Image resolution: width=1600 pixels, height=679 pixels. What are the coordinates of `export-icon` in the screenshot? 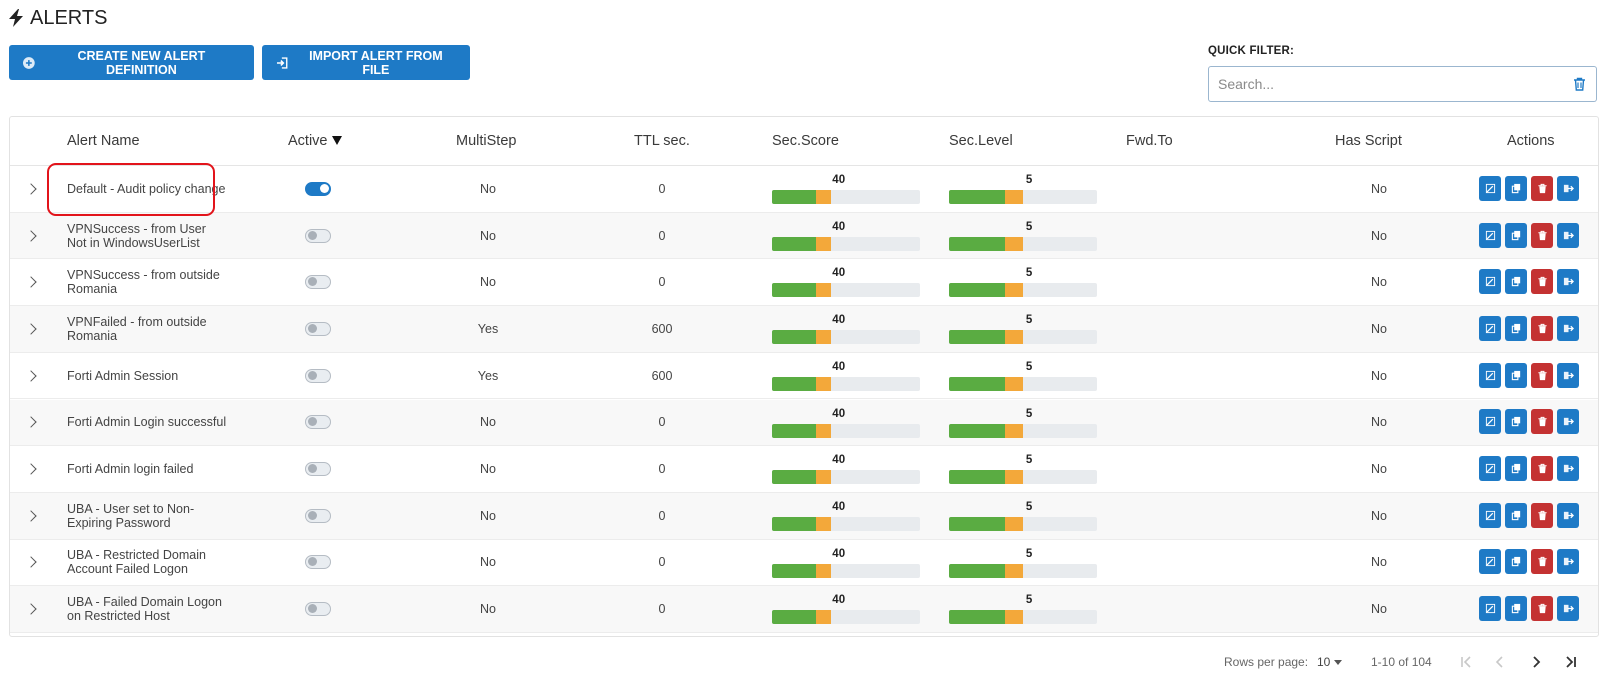 It's located at (1568, 375).